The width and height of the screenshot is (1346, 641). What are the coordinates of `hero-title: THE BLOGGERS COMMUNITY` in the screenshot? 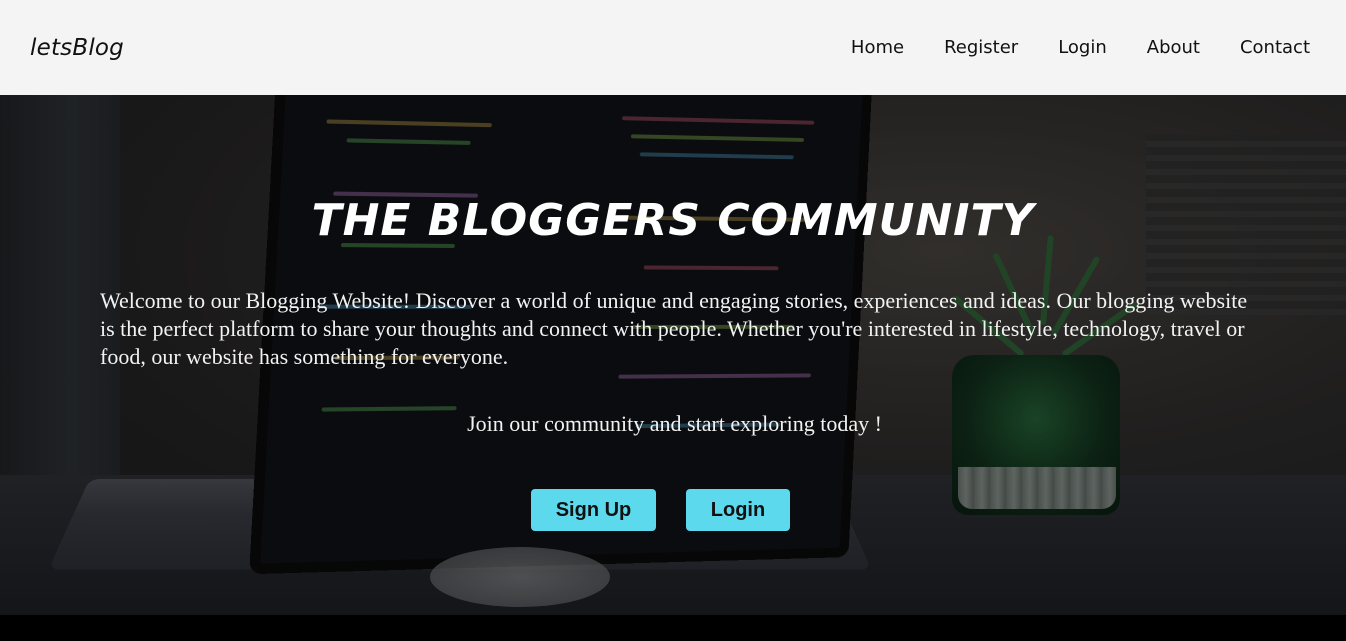 It's located at (673, 220).